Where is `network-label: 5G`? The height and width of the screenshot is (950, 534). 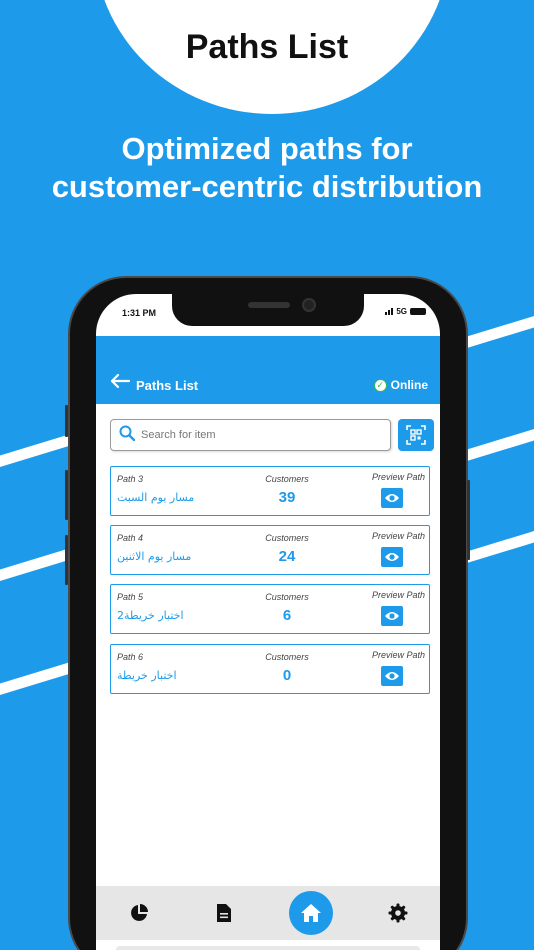 network-label: 5G is located at coordinates (401, 311).